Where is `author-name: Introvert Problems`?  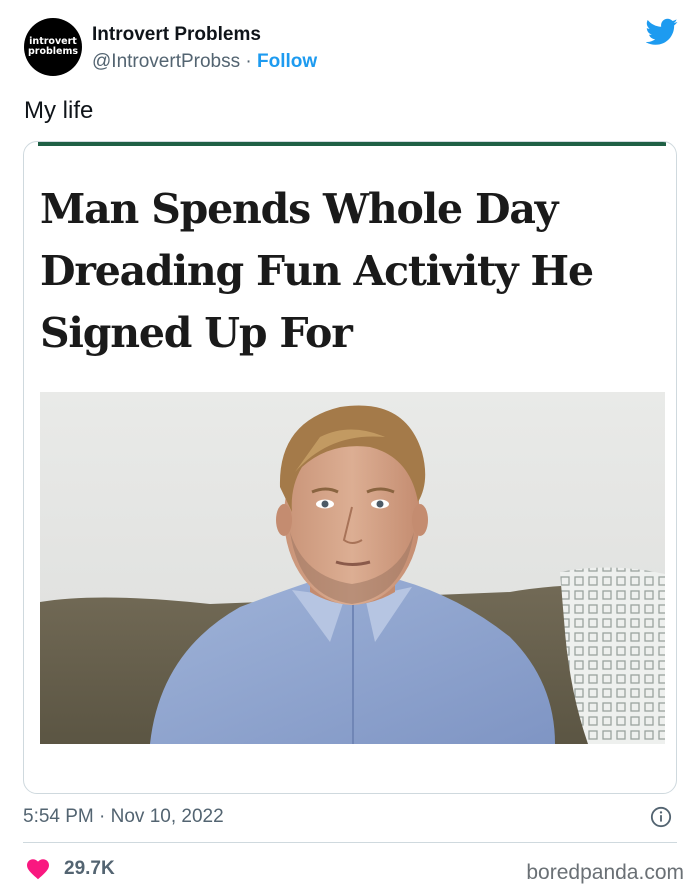 author-name: Introvert Problems is located at coordinates (176, 35).